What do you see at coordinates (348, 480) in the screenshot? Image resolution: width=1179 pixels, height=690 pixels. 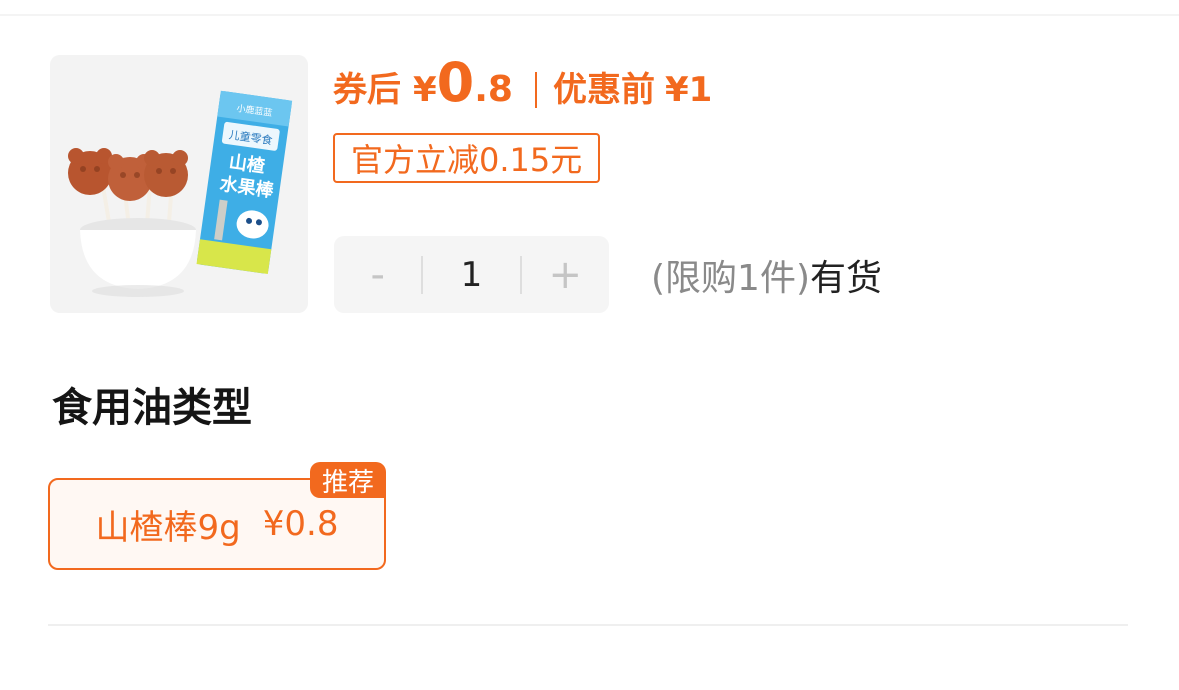 I see `recommend-badge: 推荐` at bounding box center [348, 480].